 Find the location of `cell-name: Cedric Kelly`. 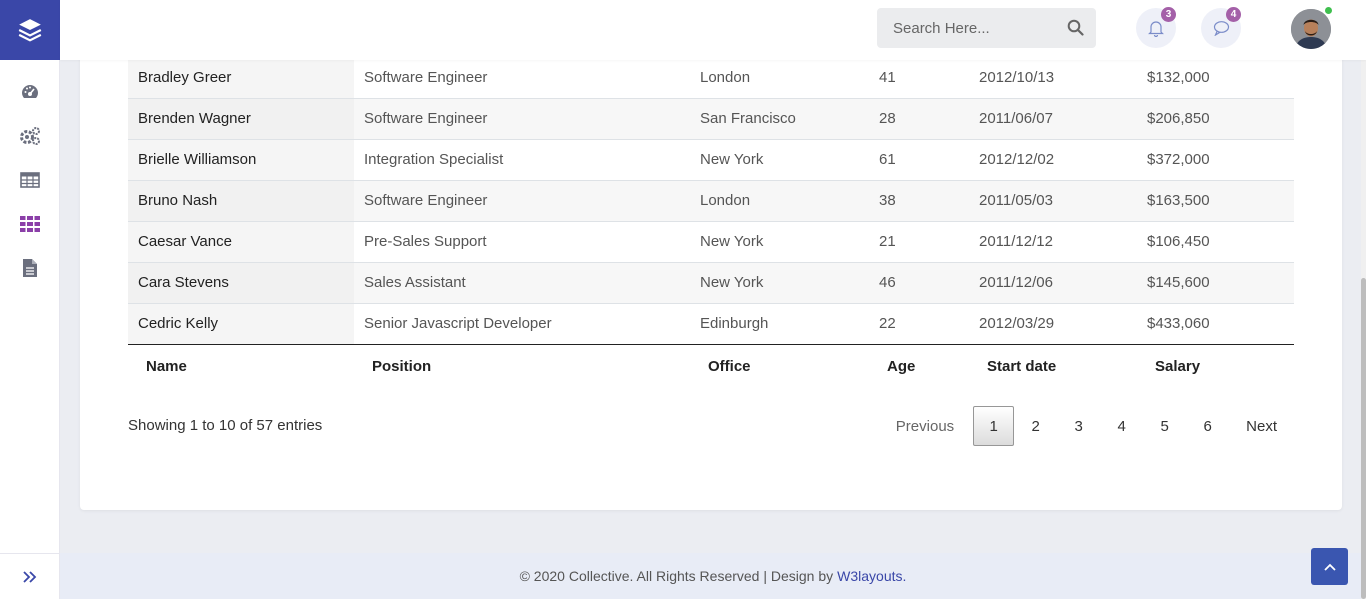

cell-name: Cedric Kelly is located at coordinates (241, 324).